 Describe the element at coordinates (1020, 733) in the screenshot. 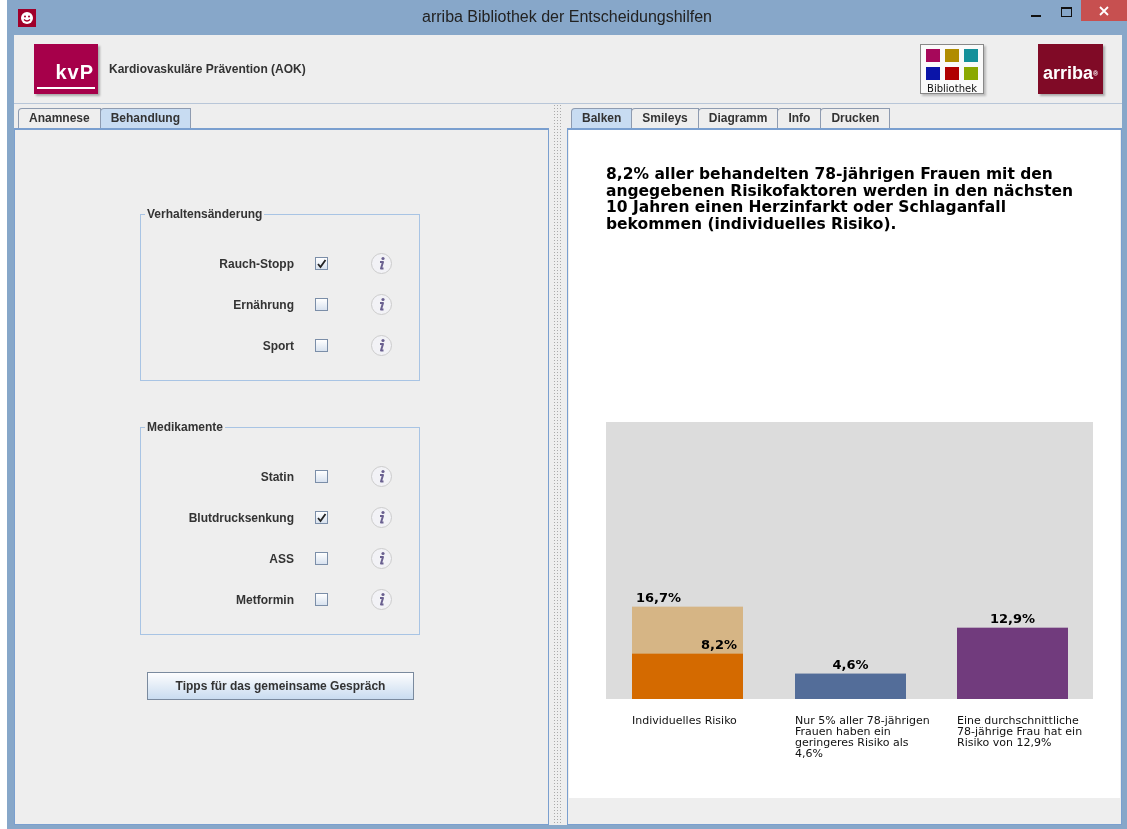

I see `category-label: Eine durchschnittliche 78-jährige Frau hat ein Risiko von 12,9%` at that location.